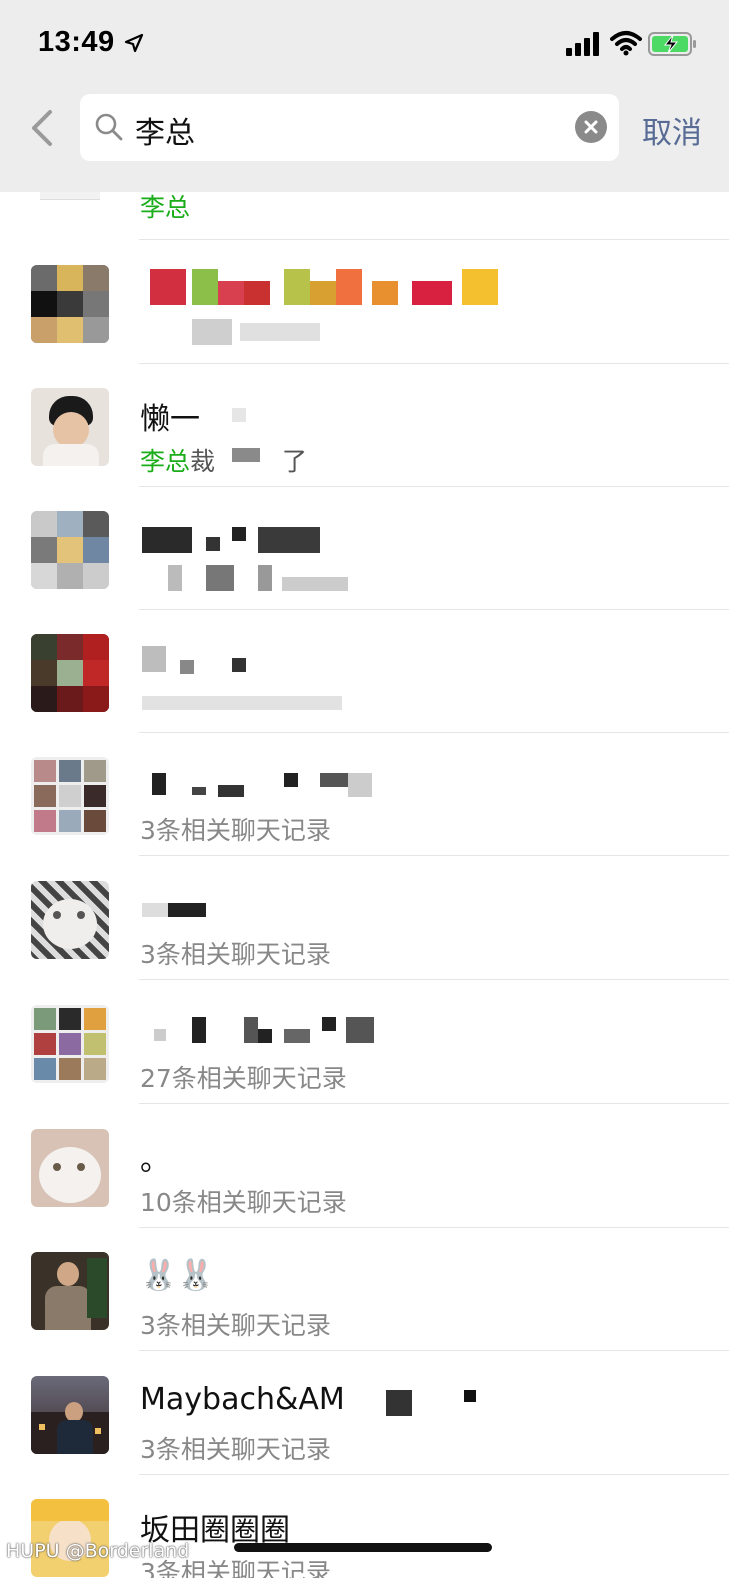 The width and height of the screenshot is (729, 1578). I want to click on back-chevron-icon, so click(41, 128).